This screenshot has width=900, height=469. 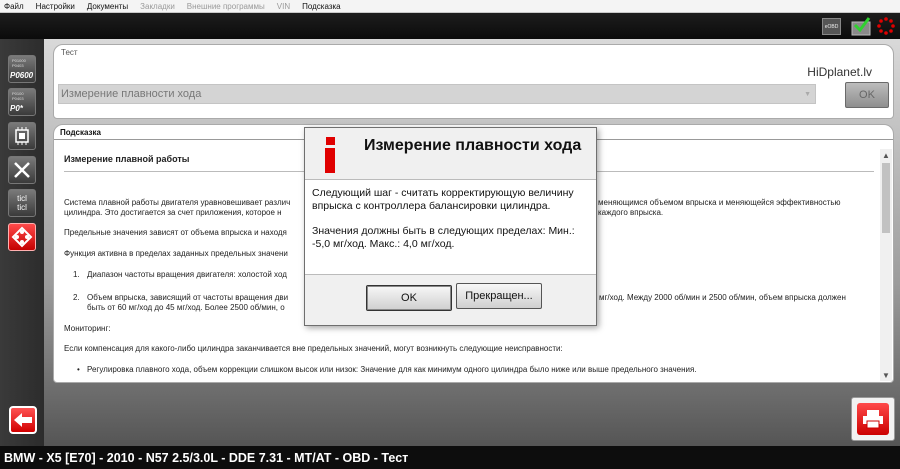 I want to click on hint-title: Измерение плавной работы, so click(x=127, y=159).